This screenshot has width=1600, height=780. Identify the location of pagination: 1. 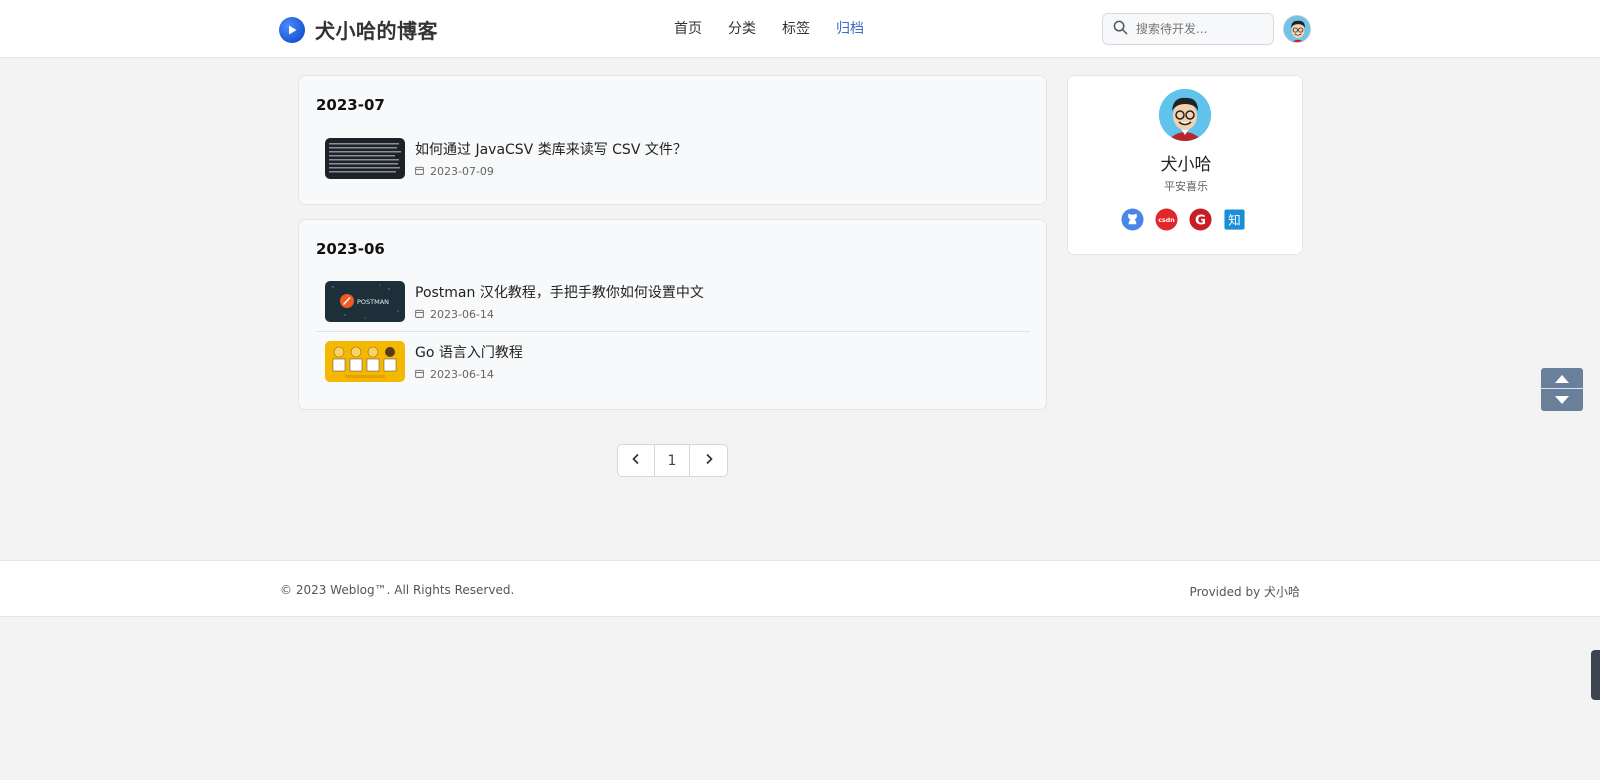
(672, 460).